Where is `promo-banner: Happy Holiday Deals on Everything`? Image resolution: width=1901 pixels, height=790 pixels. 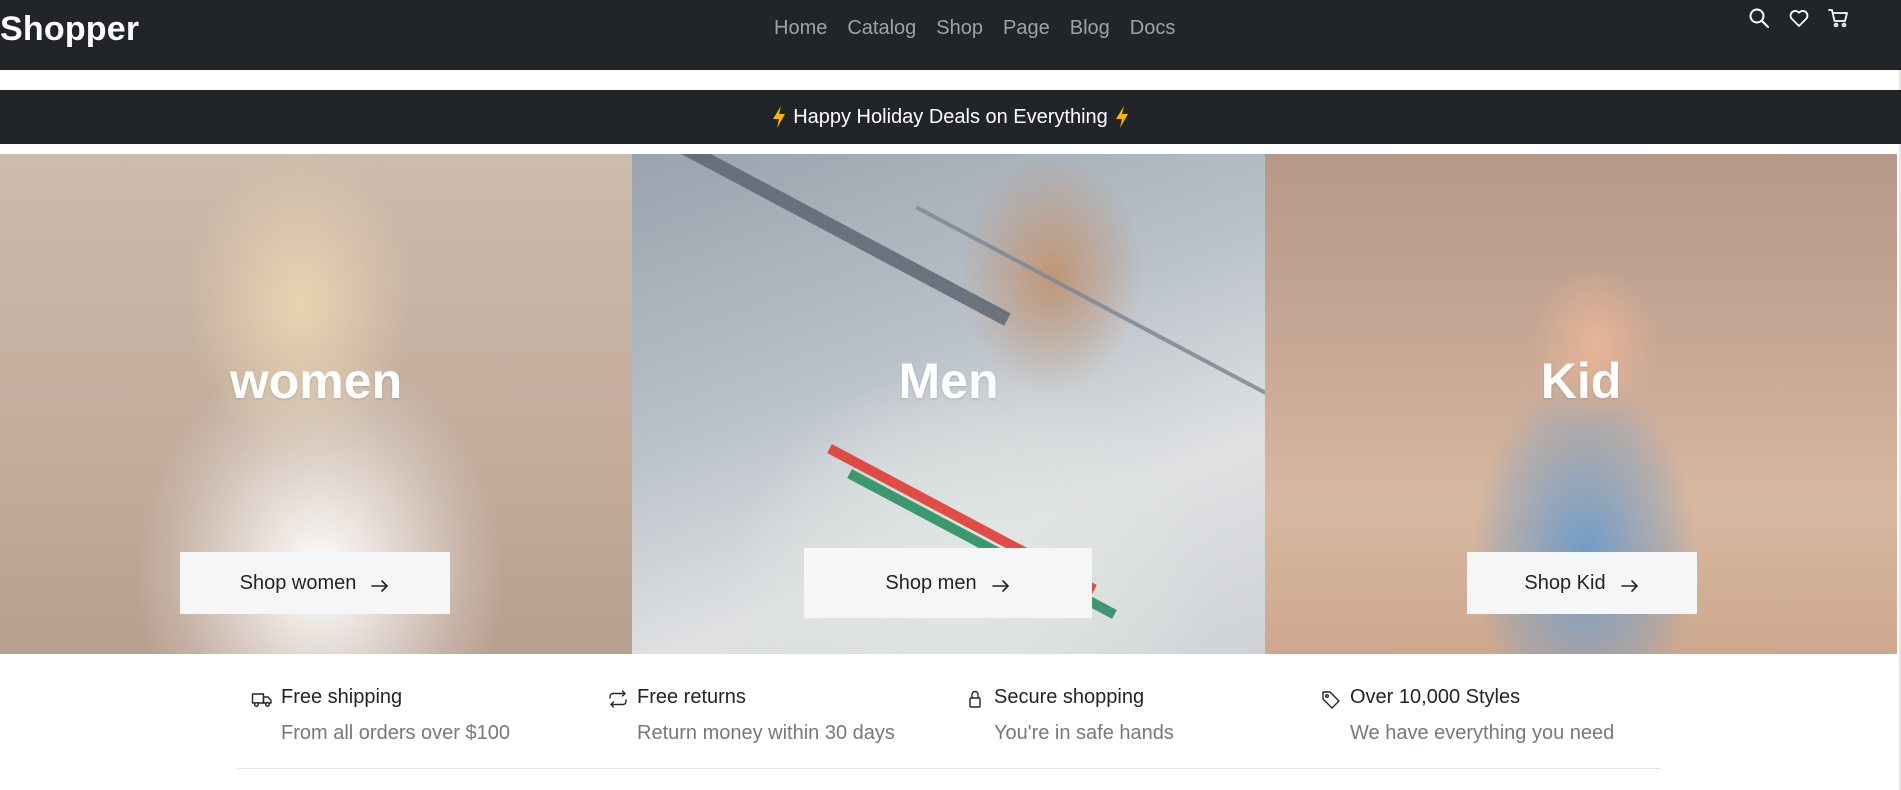 promo-banner: Happy Holiday Deals on Everything is located at coordinates (950, 117).